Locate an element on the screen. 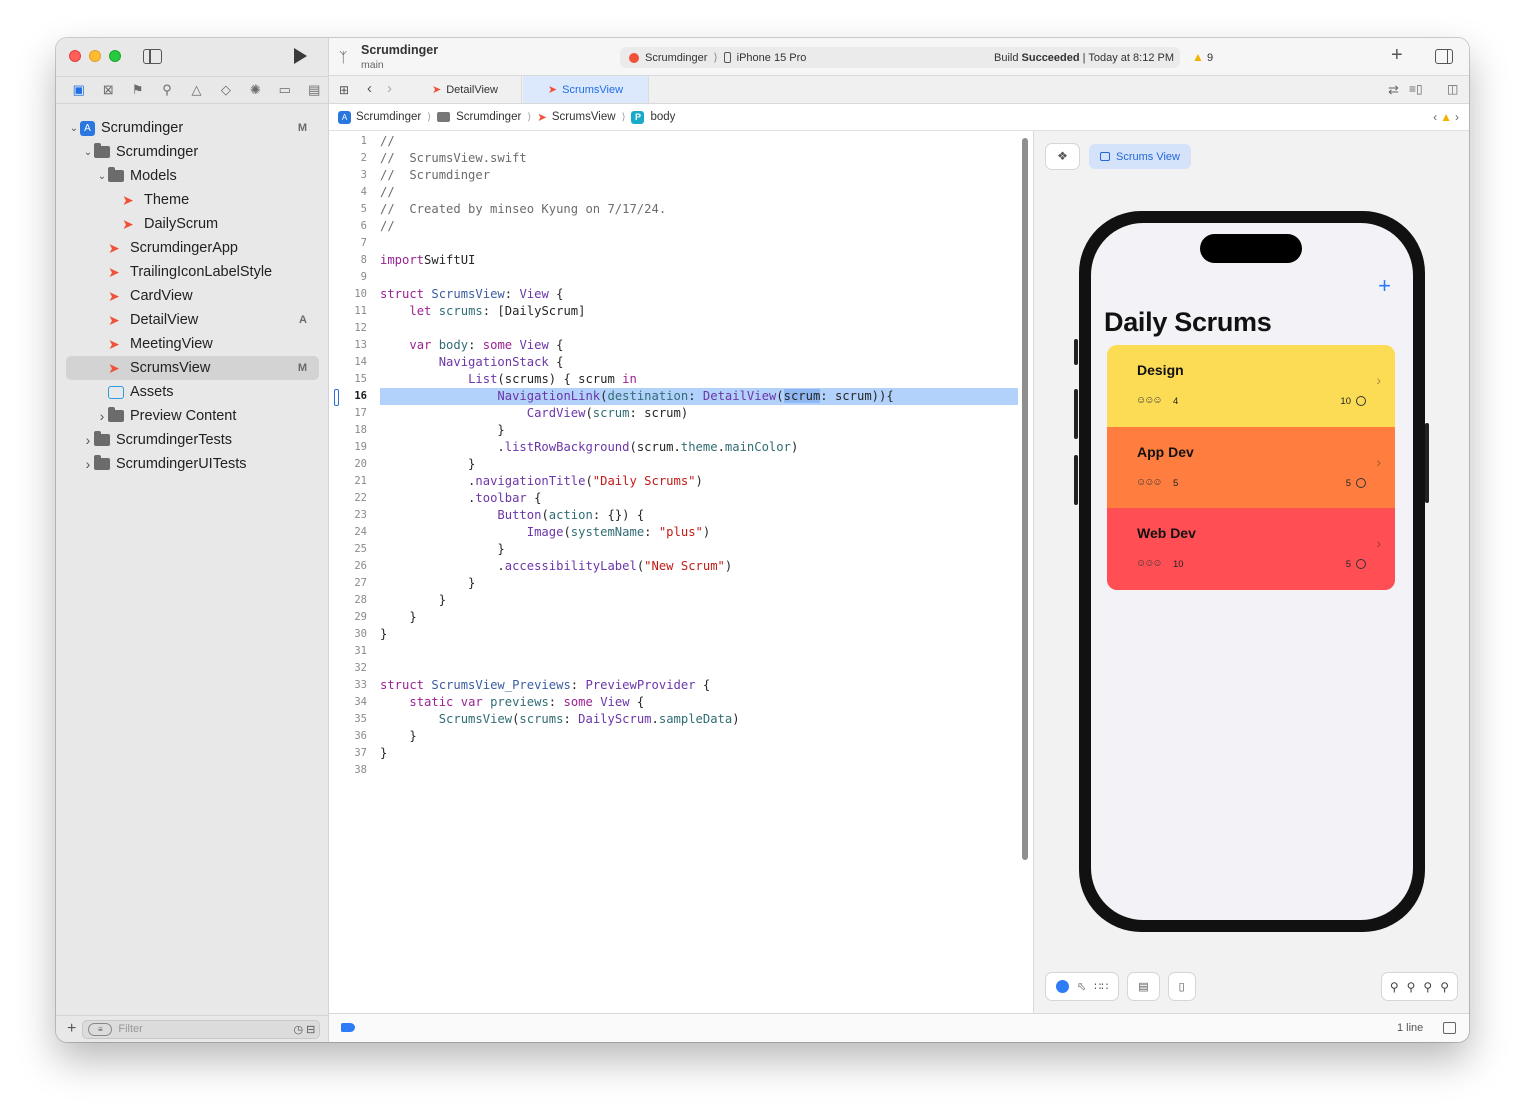 Image resolution: width=1525 pixels, height=1116 pixels. split-editor-icon: ◫ is located at coordinates (1452, 89).